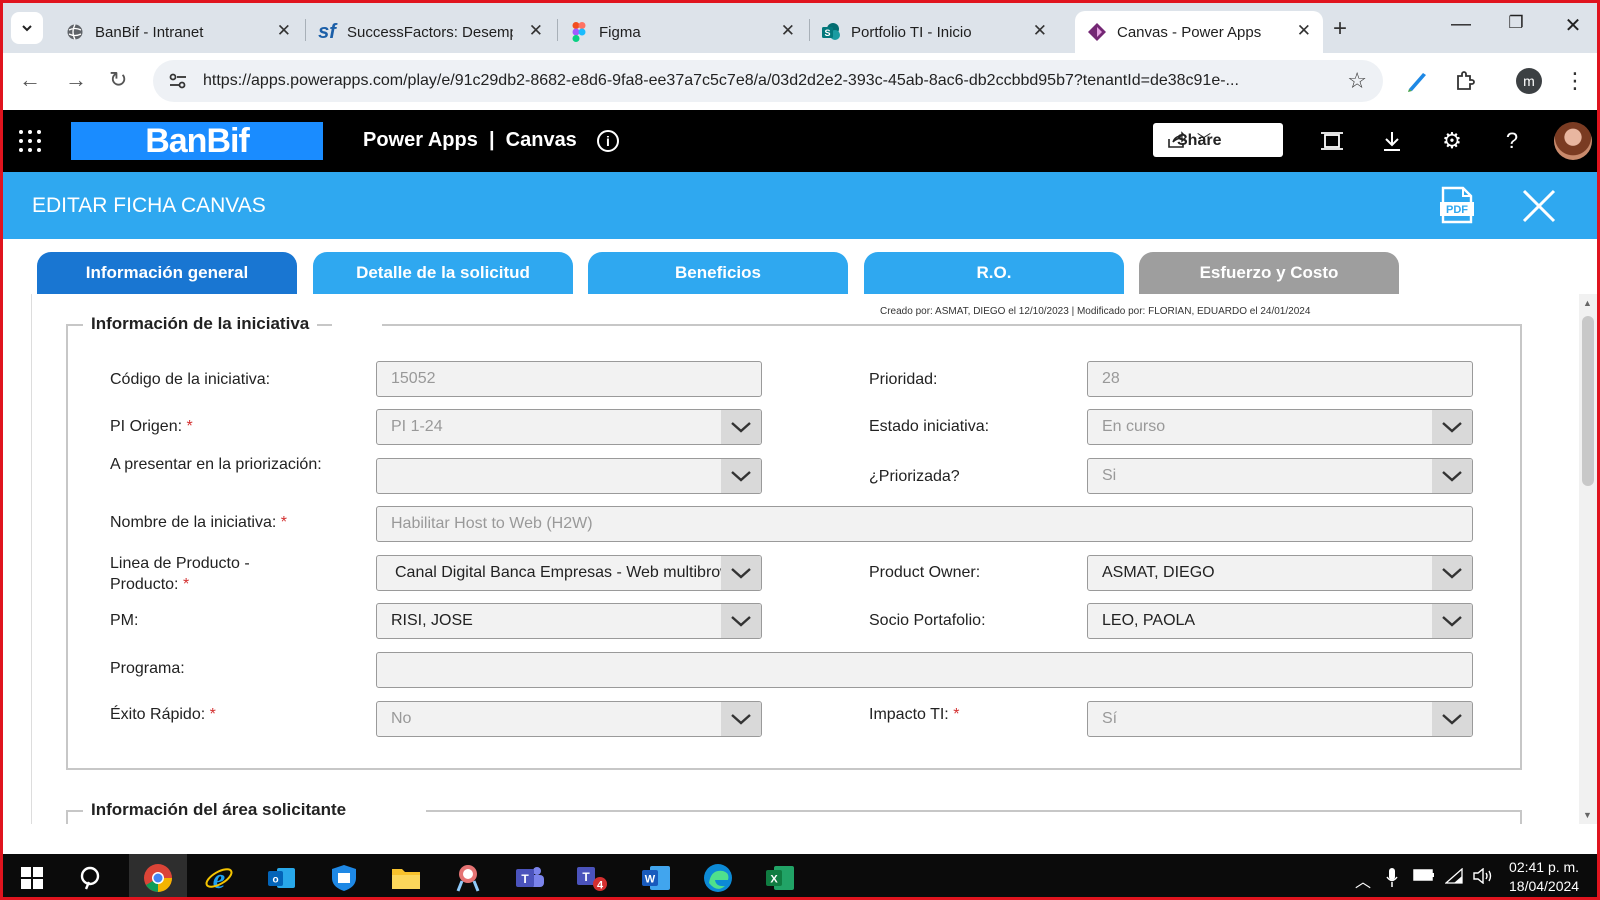 This screenshot has height=900, width=1600. I want to click on restore-icon: ❐, so click(1516, 23).